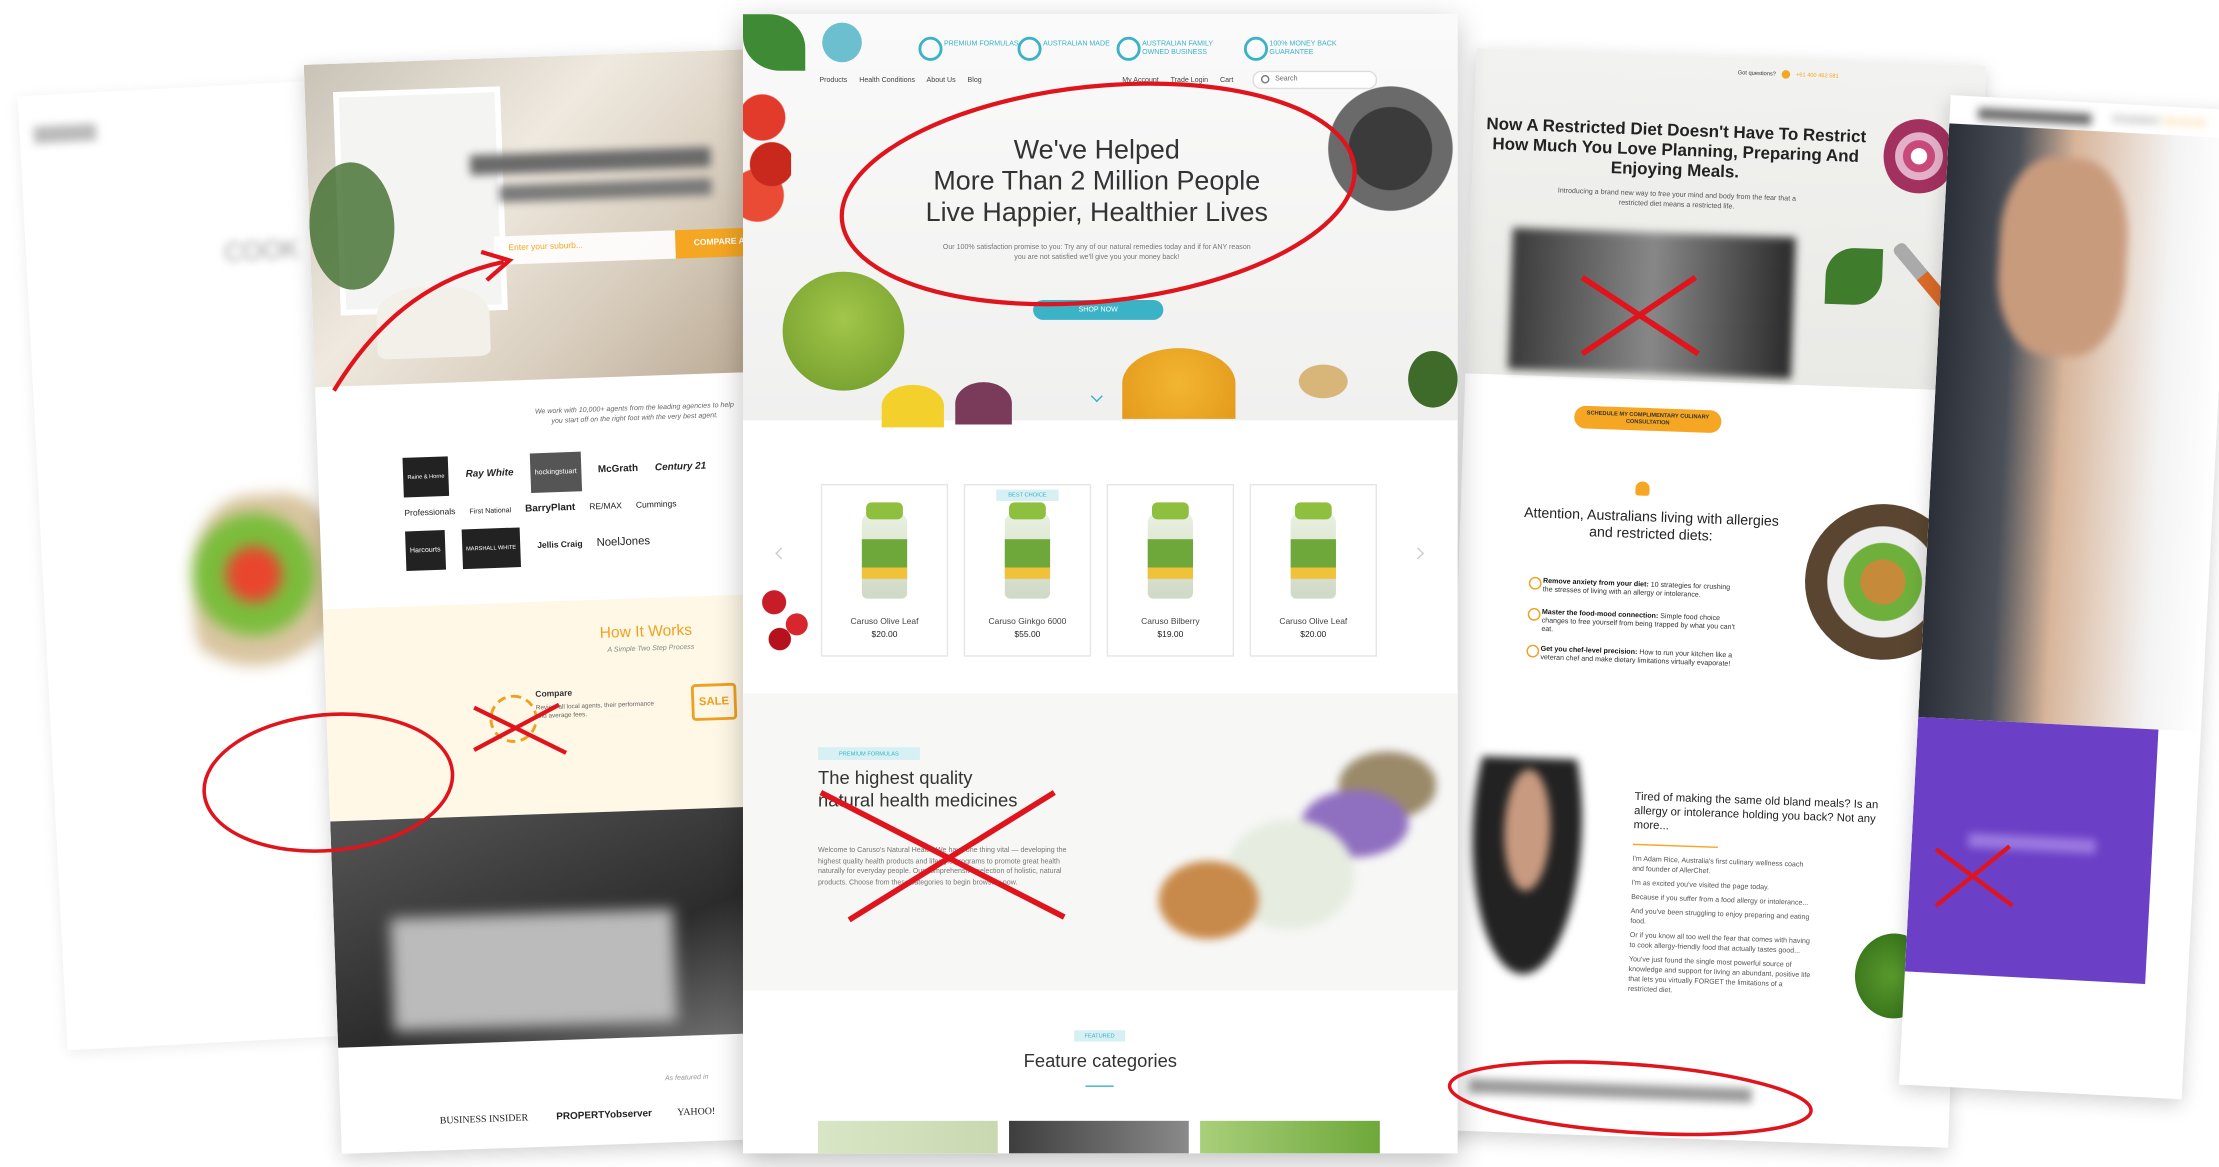 The height and width of the screenshot is (1167, 2219). I want to click on agency-logo: BarryPlant, so click(550, 508).